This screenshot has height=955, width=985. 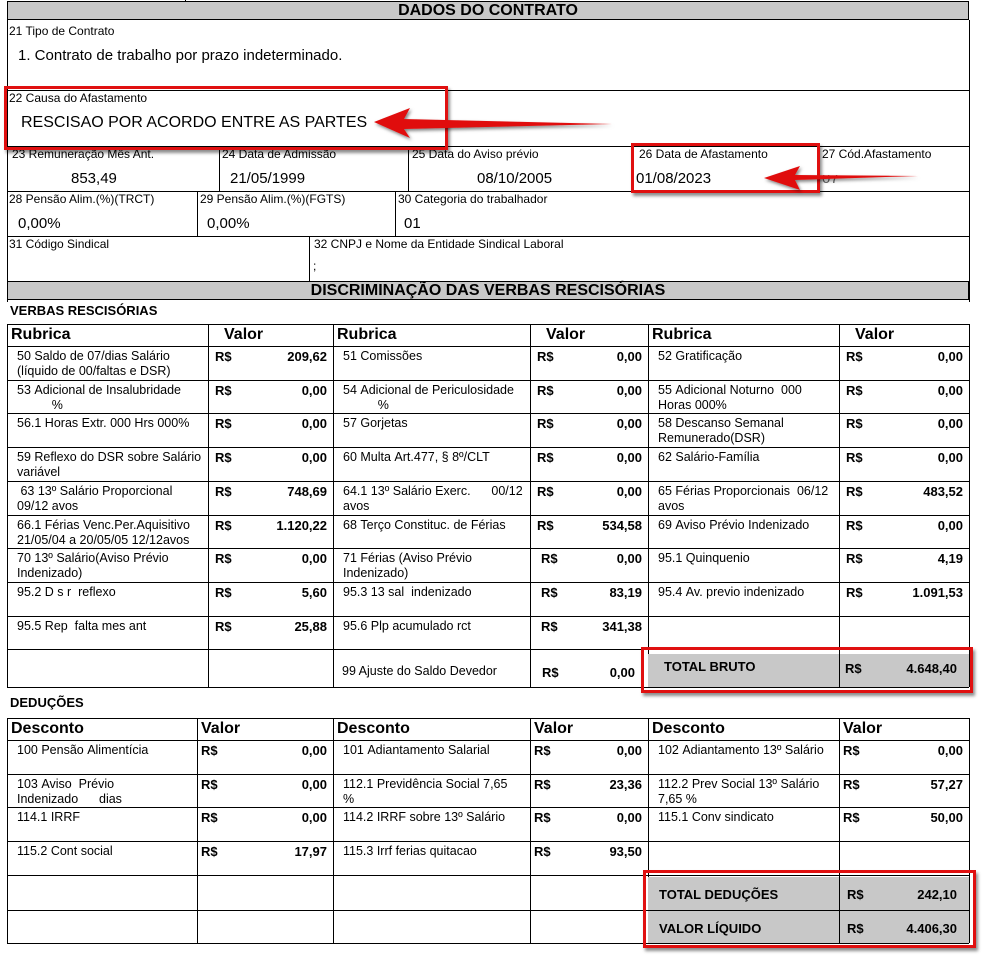 I want to click on desconto-label: 115.3 Irrf ferias quitacao, so click(x=410, y=851).